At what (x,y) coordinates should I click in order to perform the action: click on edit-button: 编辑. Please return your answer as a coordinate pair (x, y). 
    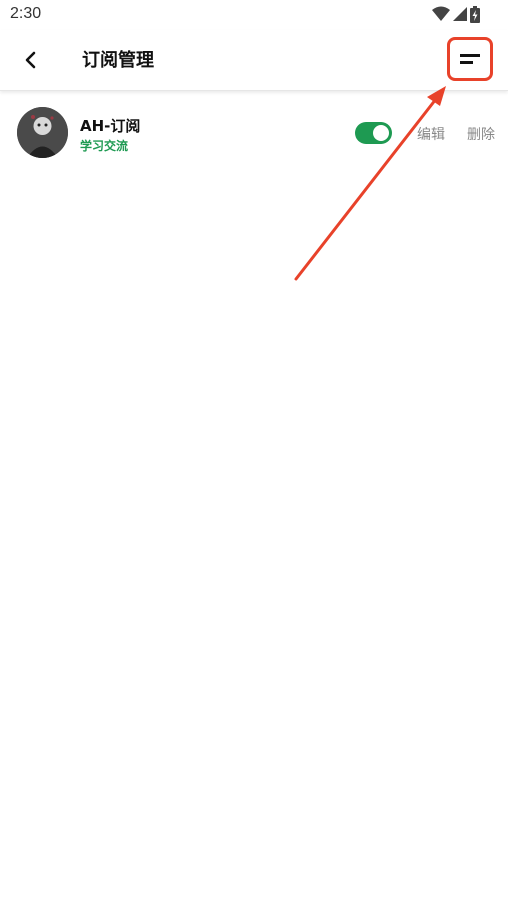
    Looking at the image, I should click on (431, 134).